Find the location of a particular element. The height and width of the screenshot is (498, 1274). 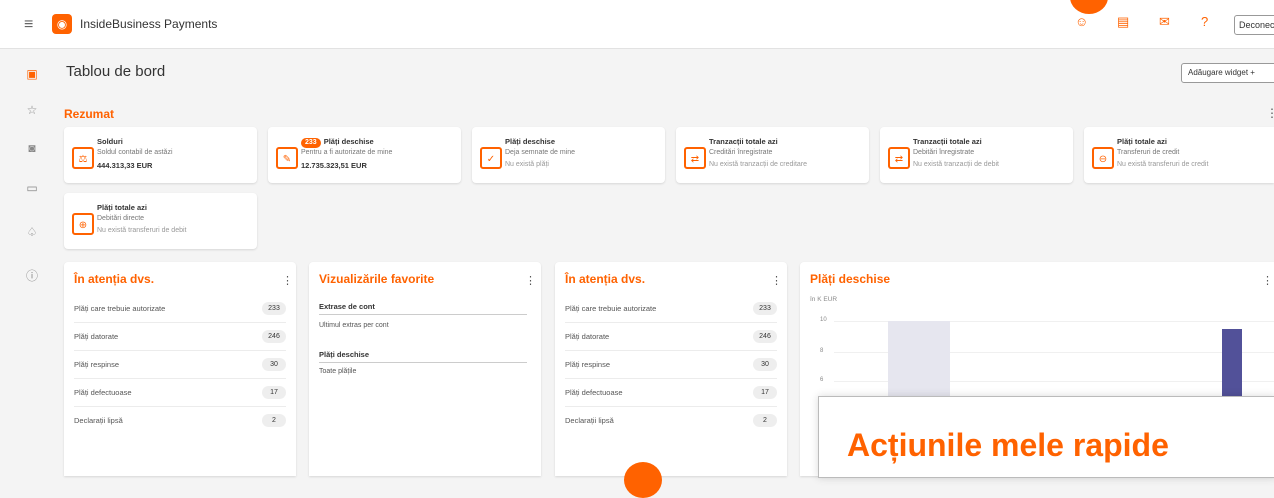

card-value: Nu există transferuri de debit is located at coordinates (142, 230).